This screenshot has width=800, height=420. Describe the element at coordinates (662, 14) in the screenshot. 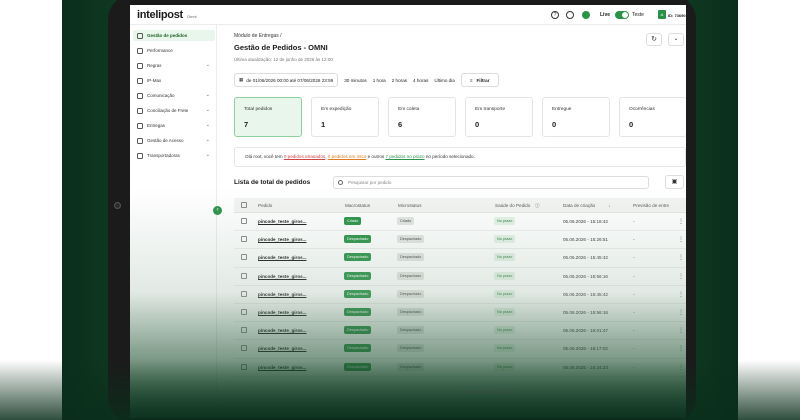

I see `avatar: A` at that location.